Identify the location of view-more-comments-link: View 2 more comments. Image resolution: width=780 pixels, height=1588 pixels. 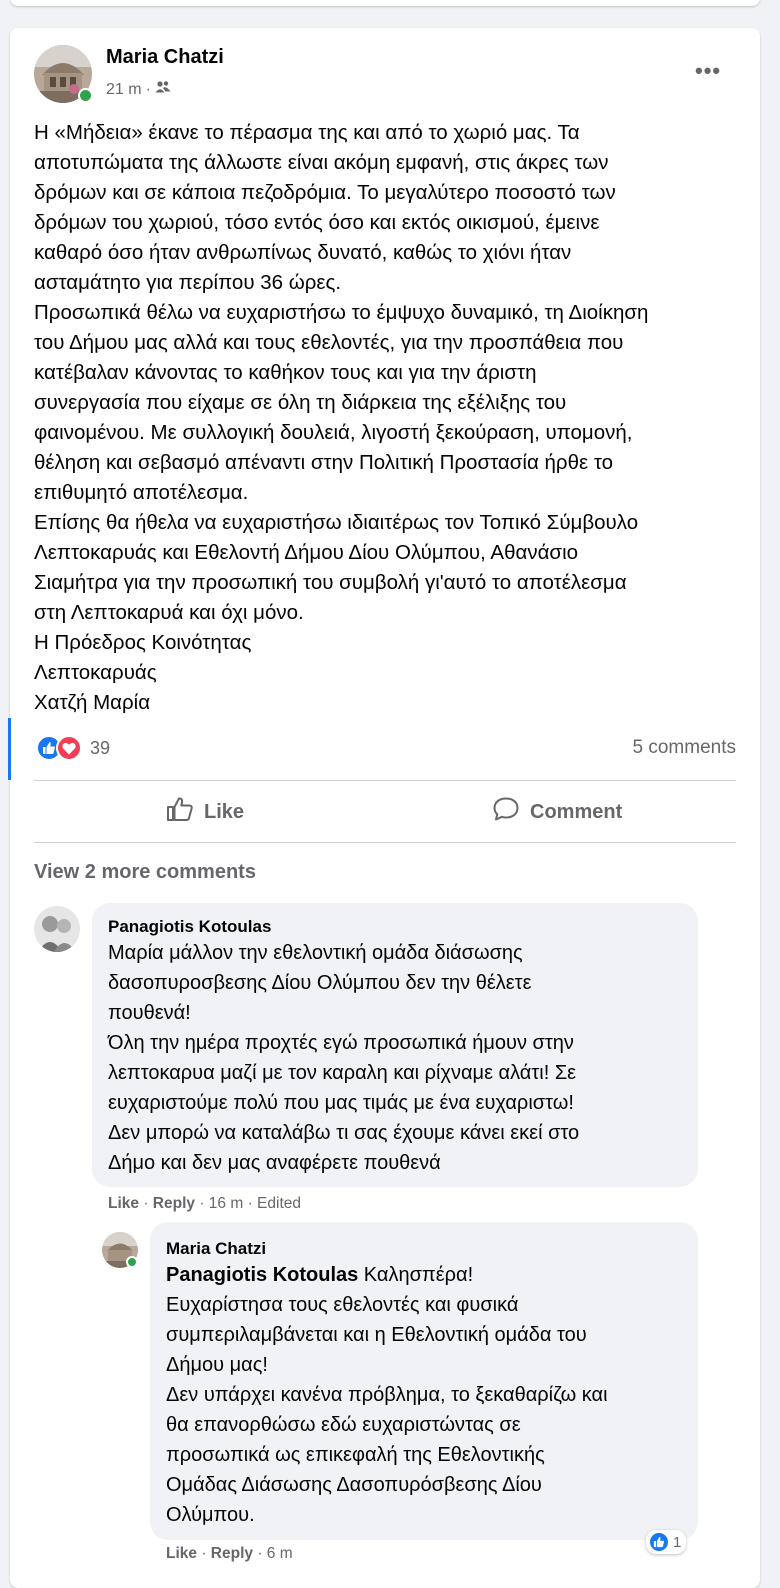
(145, 872).